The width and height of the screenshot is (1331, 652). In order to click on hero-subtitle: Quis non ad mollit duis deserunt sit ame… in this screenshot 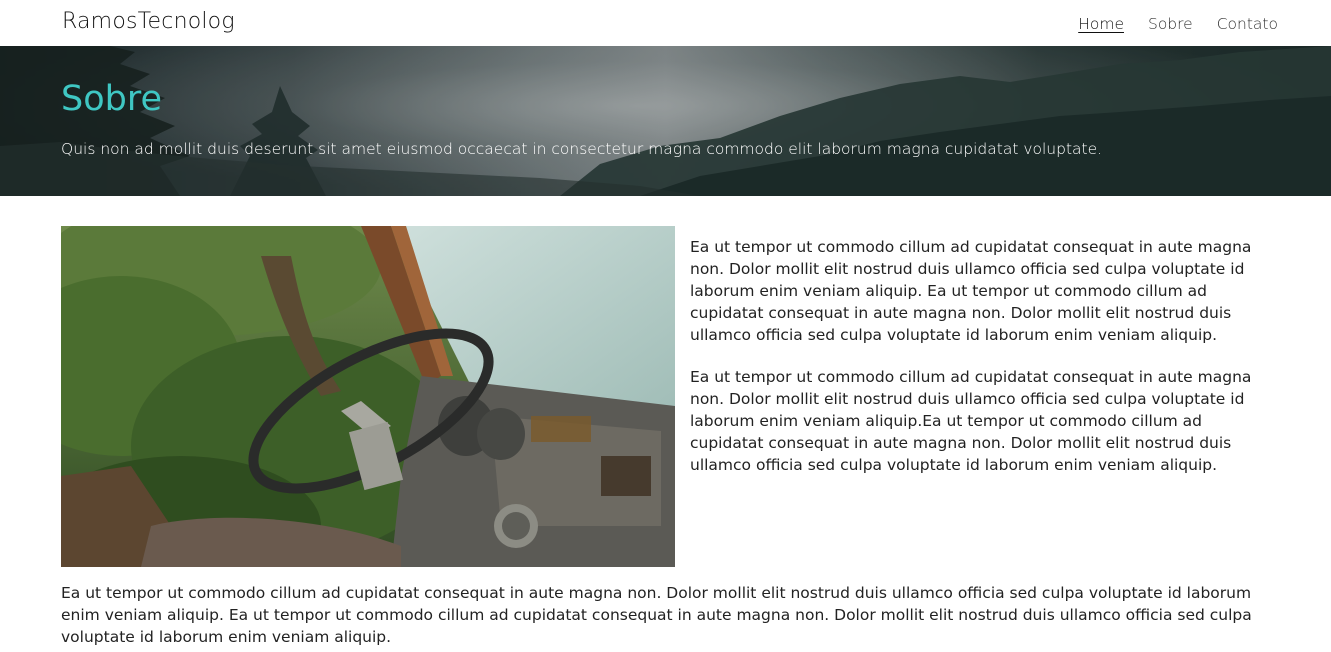, I will do `click(582, 149)`.